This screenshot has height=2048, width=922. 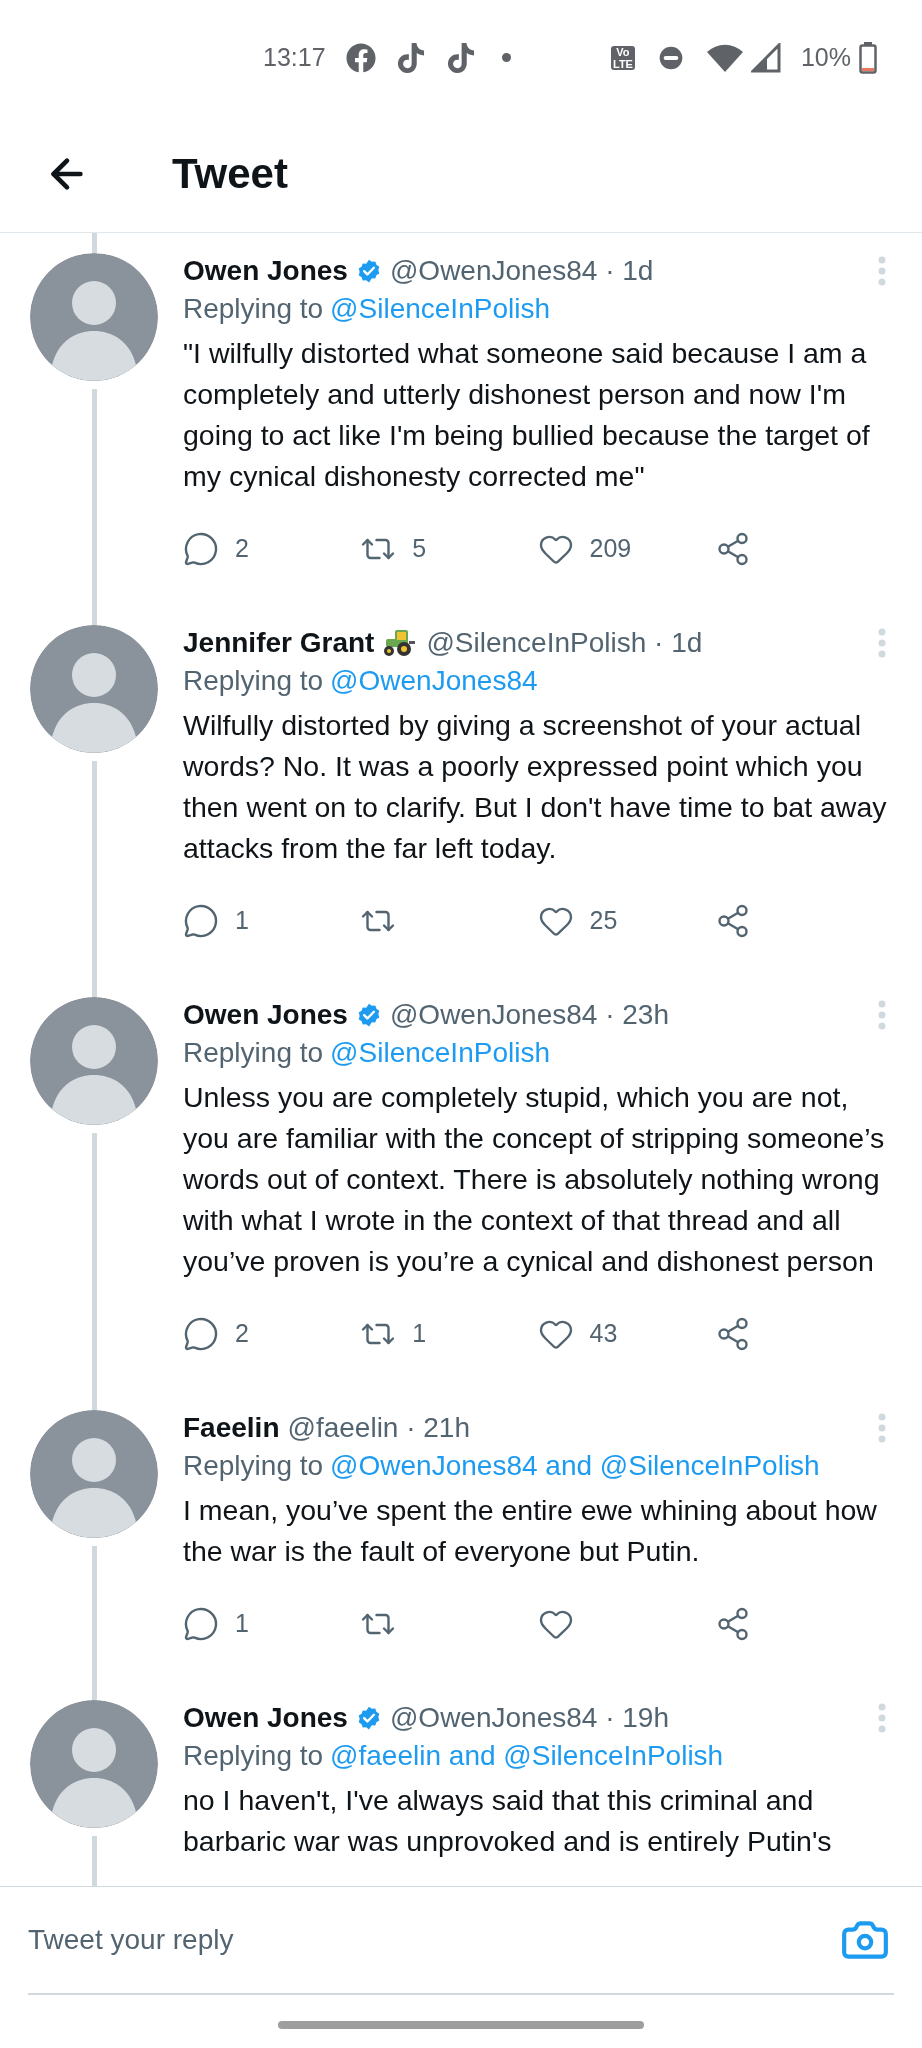 What do you see at coordinates (521, 271) in the screenshot?
I see `handle-and-time: @OwenJones84 · 1d` at bounding box center [521, 271].